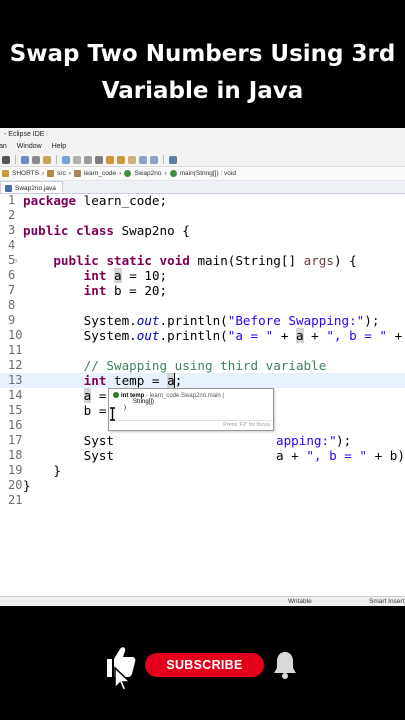 Image resolution: width=405 pixels, height=720 pixels. Describe the element at coordinates (387, 601) in the screenshot. I see `status-insert-mode: Smart Insert` at that location.